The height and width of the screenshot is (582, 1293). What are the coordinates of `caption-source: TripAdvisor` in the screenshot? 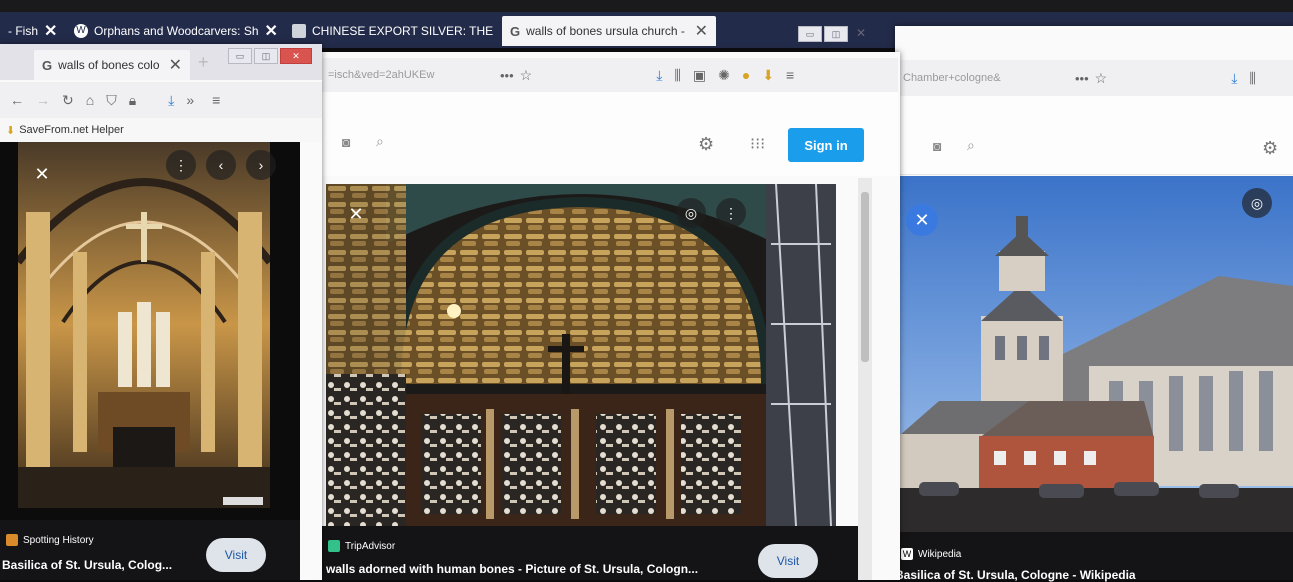 It's located at (370, 546).